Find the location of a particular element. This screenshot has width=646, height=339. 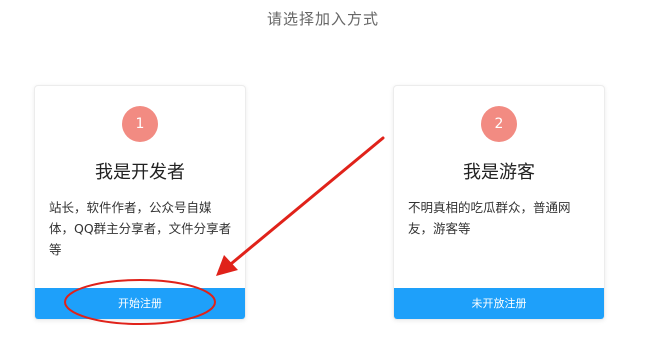

card-title: 我是开发者 is located at coordinates (140, 172).